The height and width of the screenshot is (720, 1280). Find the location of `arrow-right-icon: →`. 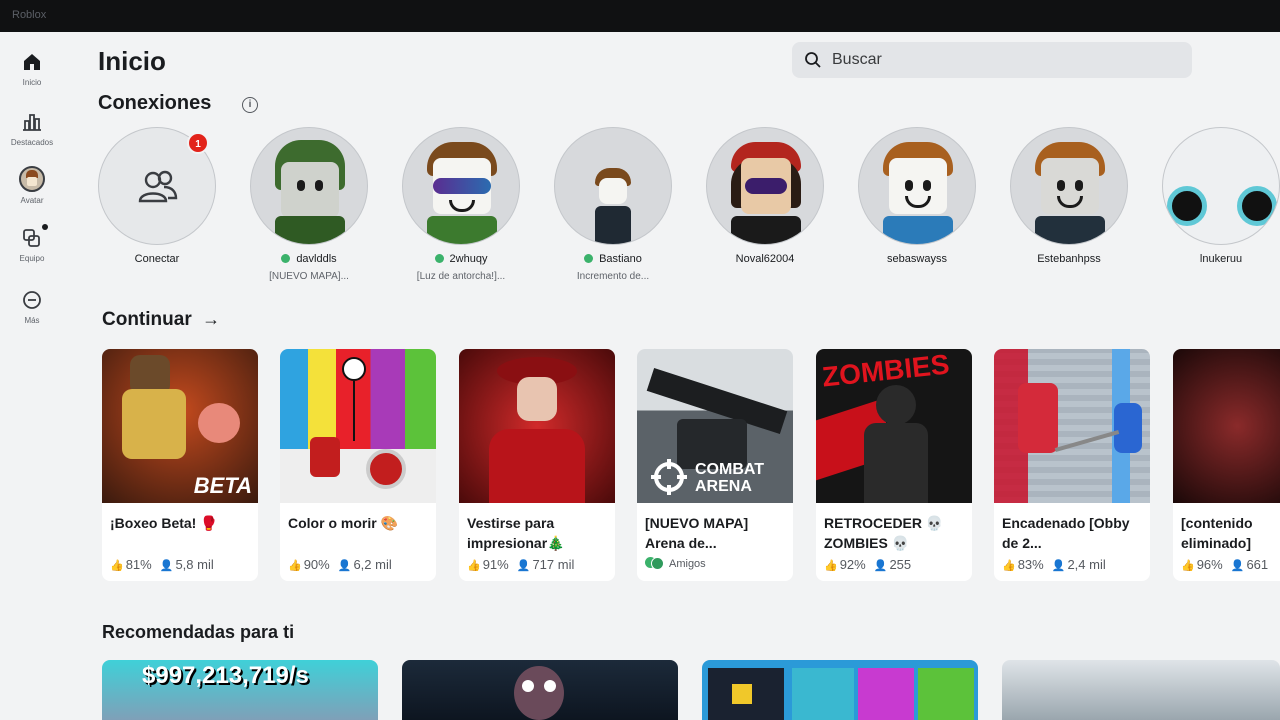

arrow-right-icon: → is located at coordinates (211, 319).